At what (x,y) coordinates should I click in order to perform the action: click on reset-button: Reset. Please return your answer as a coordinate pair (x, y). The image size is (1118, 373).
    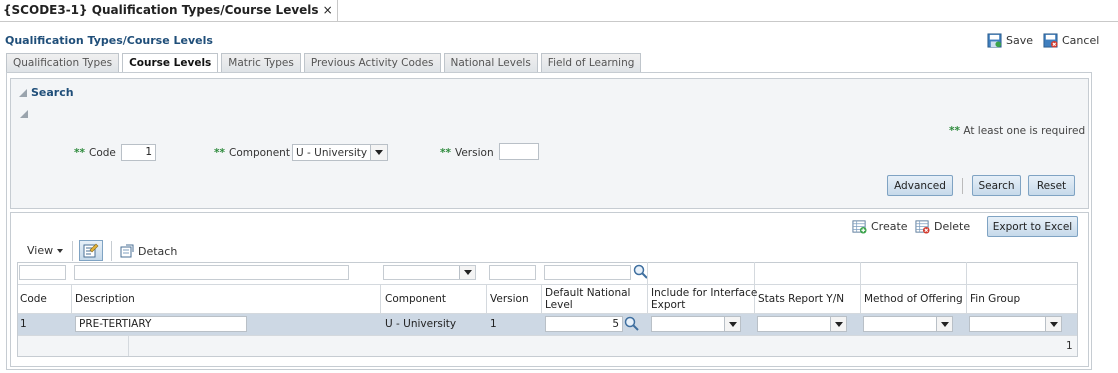
    Looking at the image, I should click on (1051, 185).